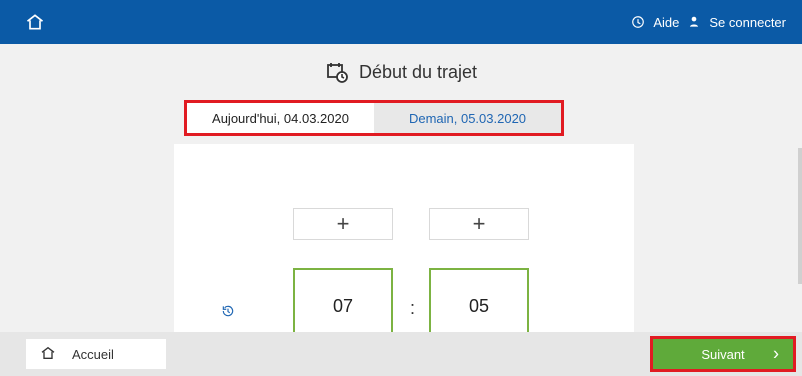  Describe the element at coordinates (418, 71) in the screenshot. I see `page-title-text: Début du trajet` at that location.